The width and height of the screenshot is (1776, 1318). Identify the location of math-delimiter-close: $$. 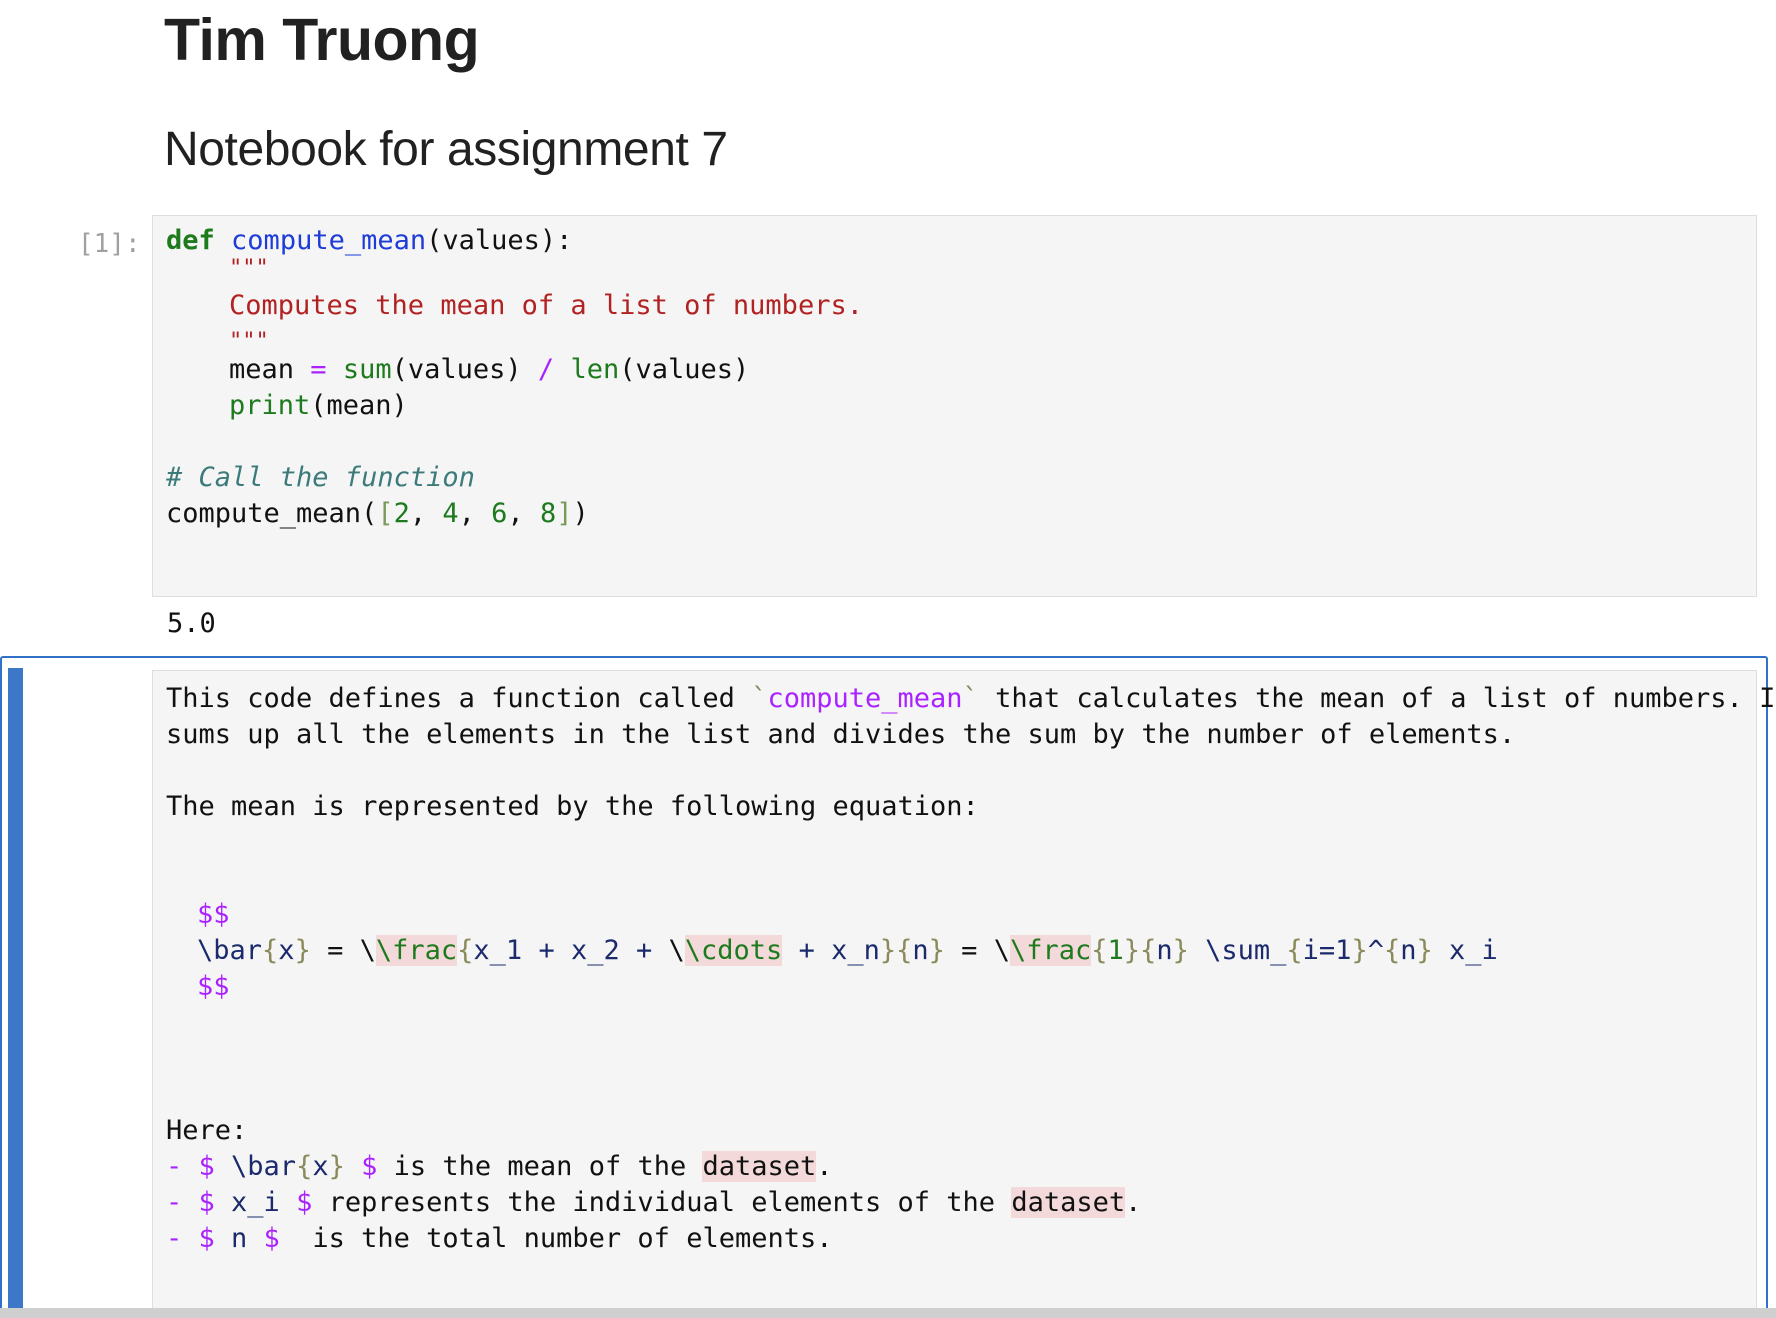
(213, 986).